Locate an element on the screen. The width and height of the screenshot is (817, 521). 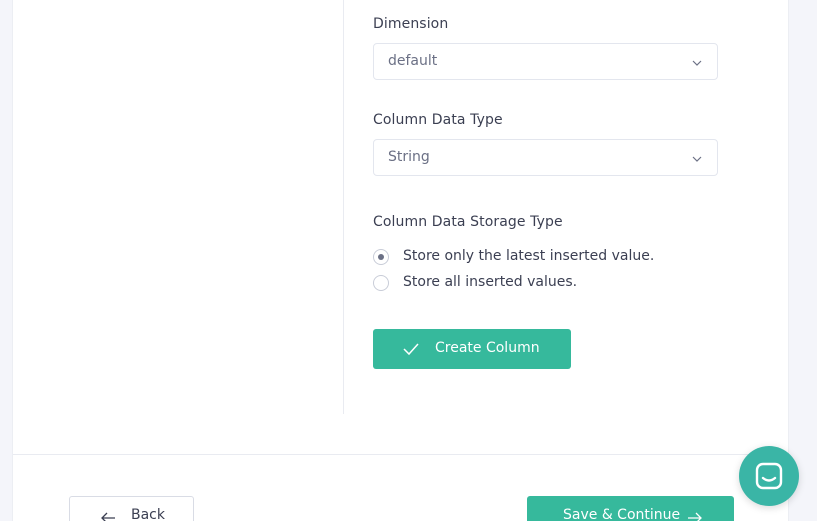
dimension-select-value: default is located at coordinates (413, 61).